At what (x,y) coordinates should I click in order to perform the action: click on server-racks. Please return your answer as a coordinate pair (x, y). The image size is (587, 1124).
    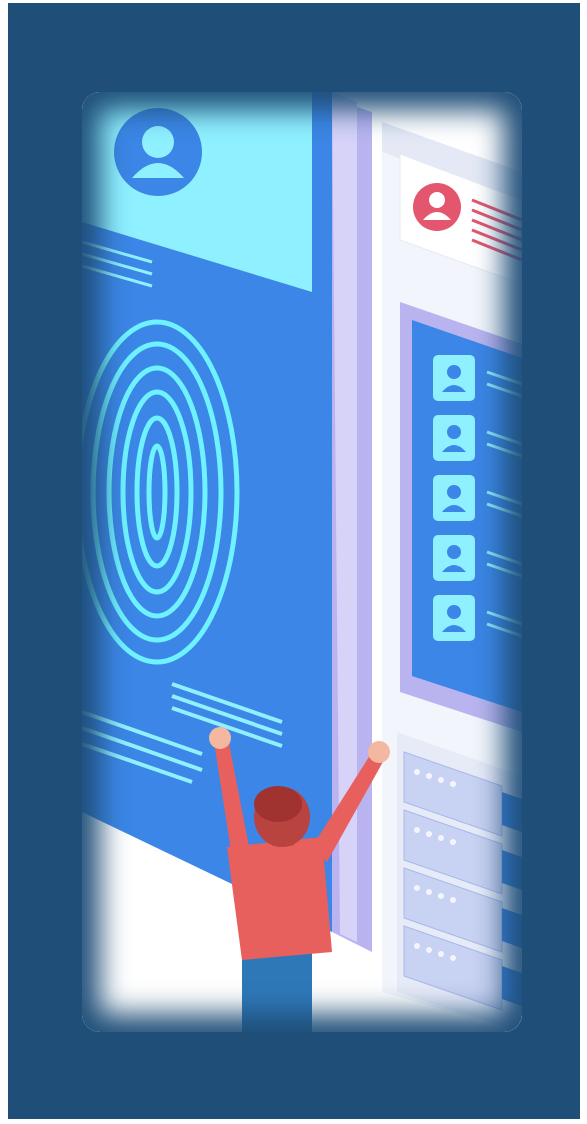
    Looking at the image, I should click on (459, 882).